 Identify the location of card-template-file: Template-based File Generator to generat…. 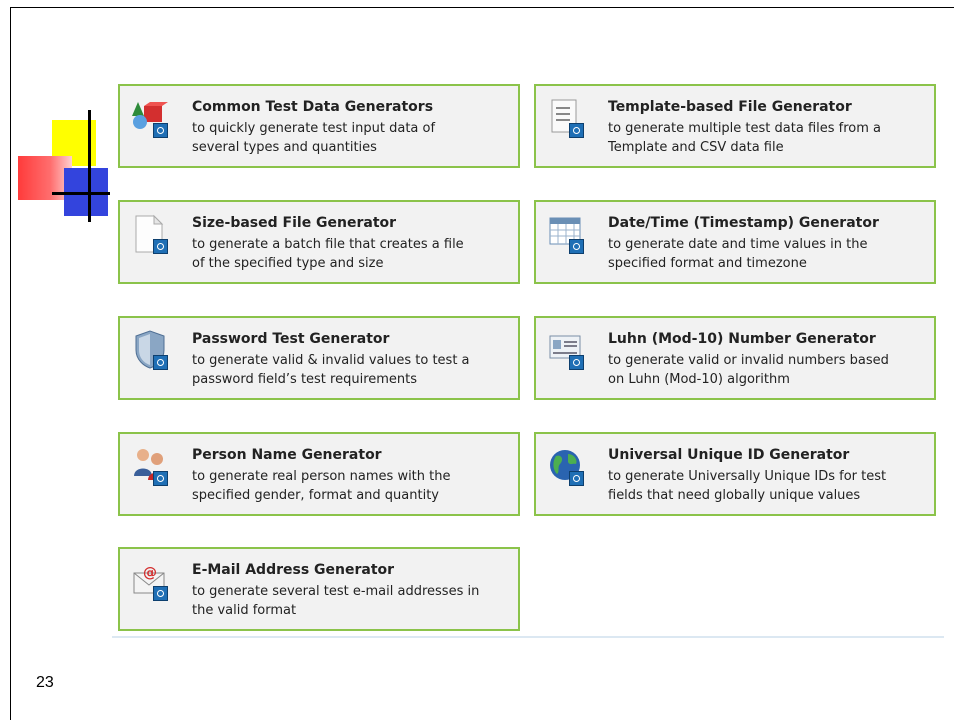
(735, 126).